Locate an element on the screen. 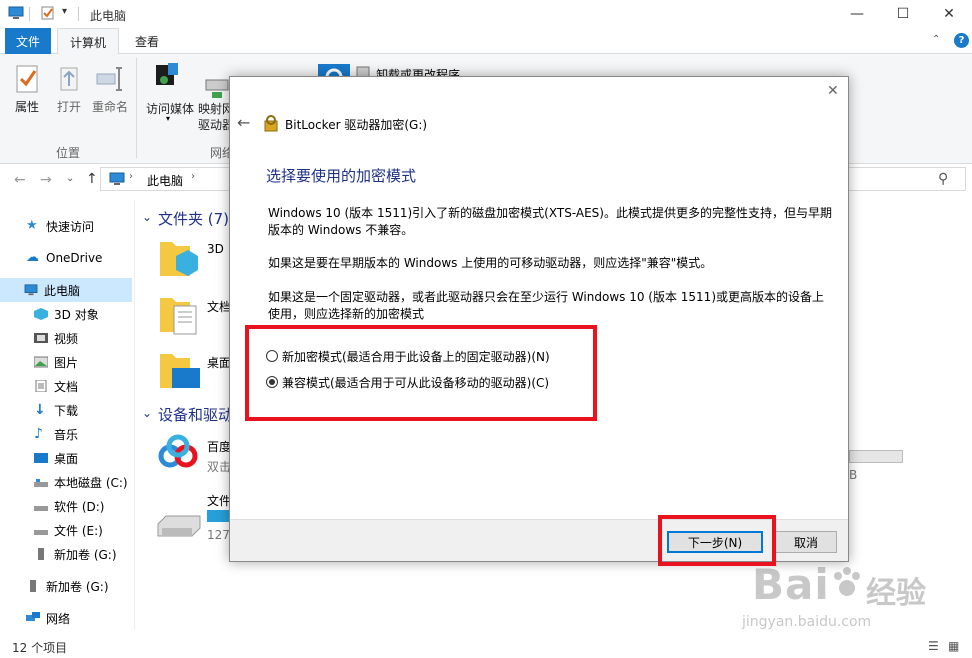  folder-documents-label: 文档 is located at coordinates (219, 306).